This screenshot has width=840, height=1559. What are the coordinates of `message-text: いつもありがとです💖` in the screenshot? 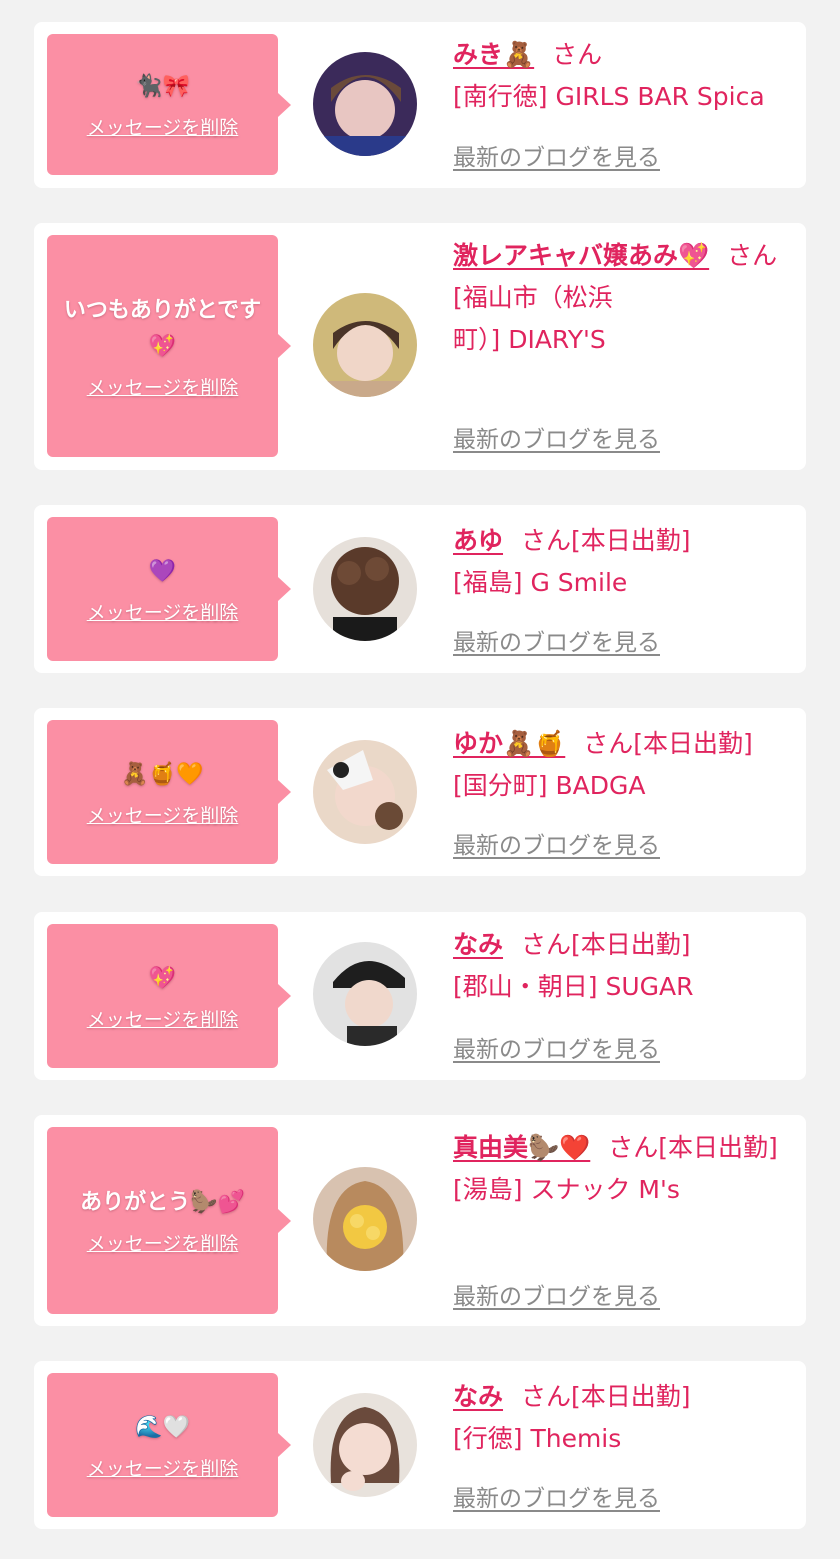 It's located at (162, 328).